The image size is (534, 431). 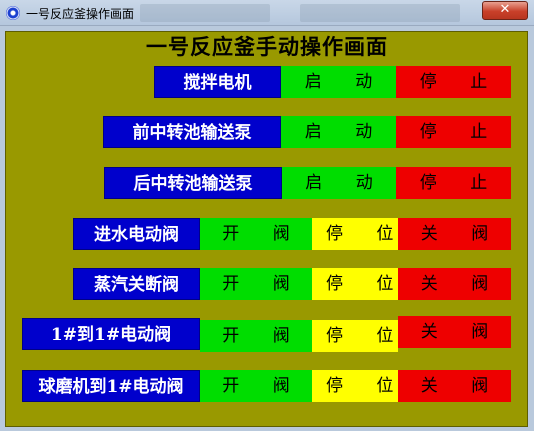 What do you see at coordinates (111, 334) in the screenshot?
I see `label-valve-1-to-1: 1#到1#电动阀` at bounding box center [111, 334].